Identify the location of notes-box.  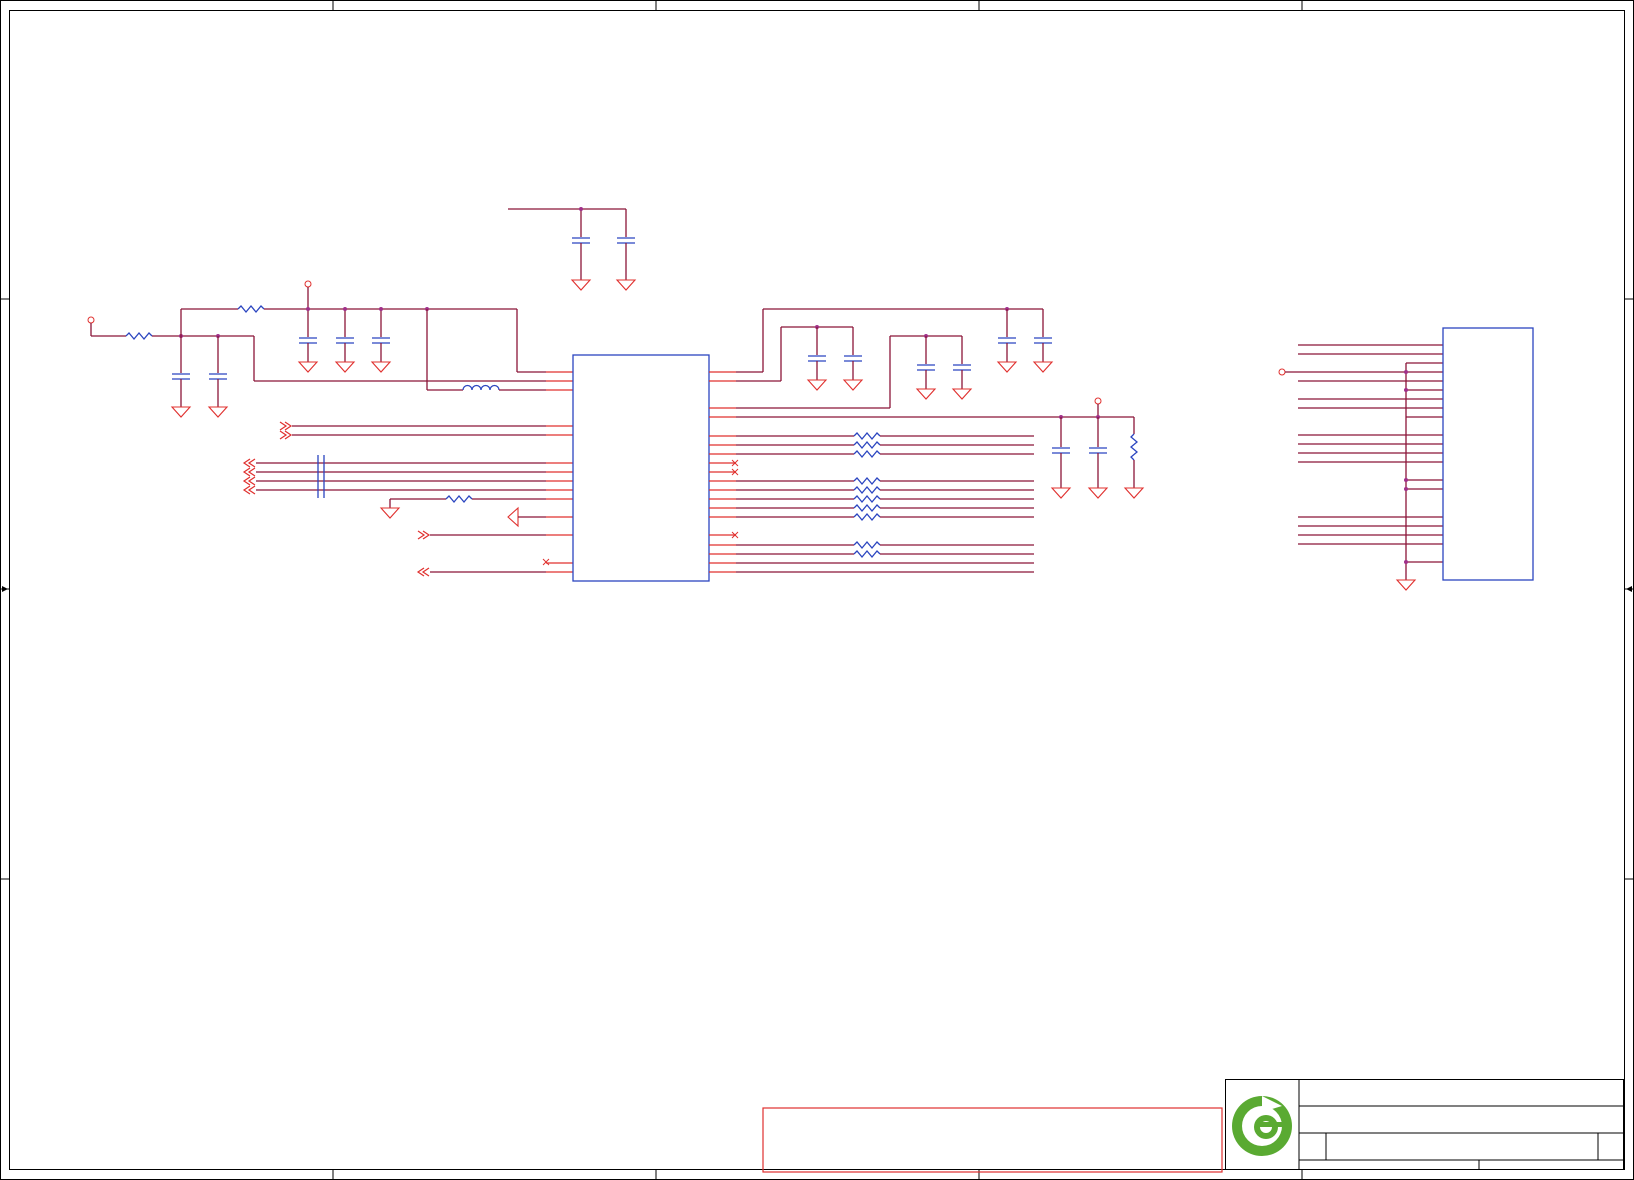
(992, 1140).